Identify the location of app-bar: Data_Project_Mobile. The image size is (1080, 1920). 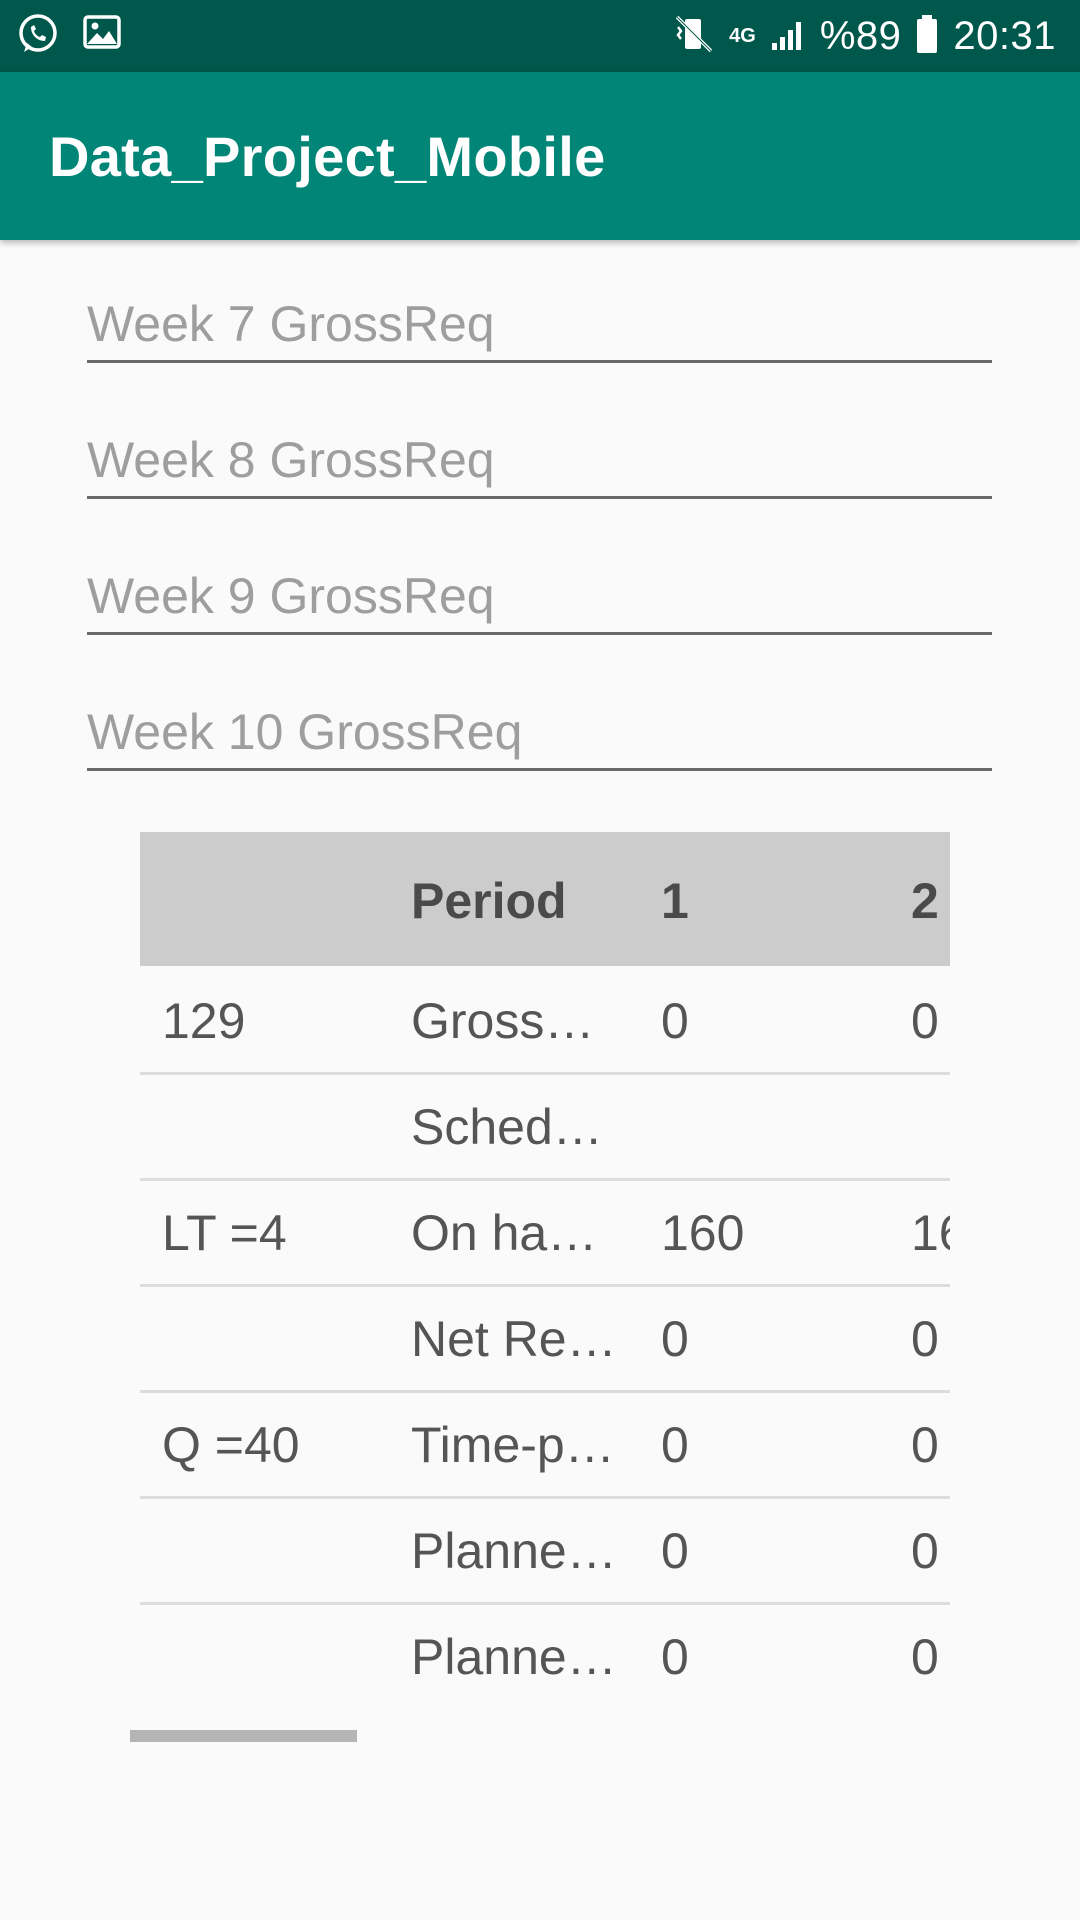
(540, 156).